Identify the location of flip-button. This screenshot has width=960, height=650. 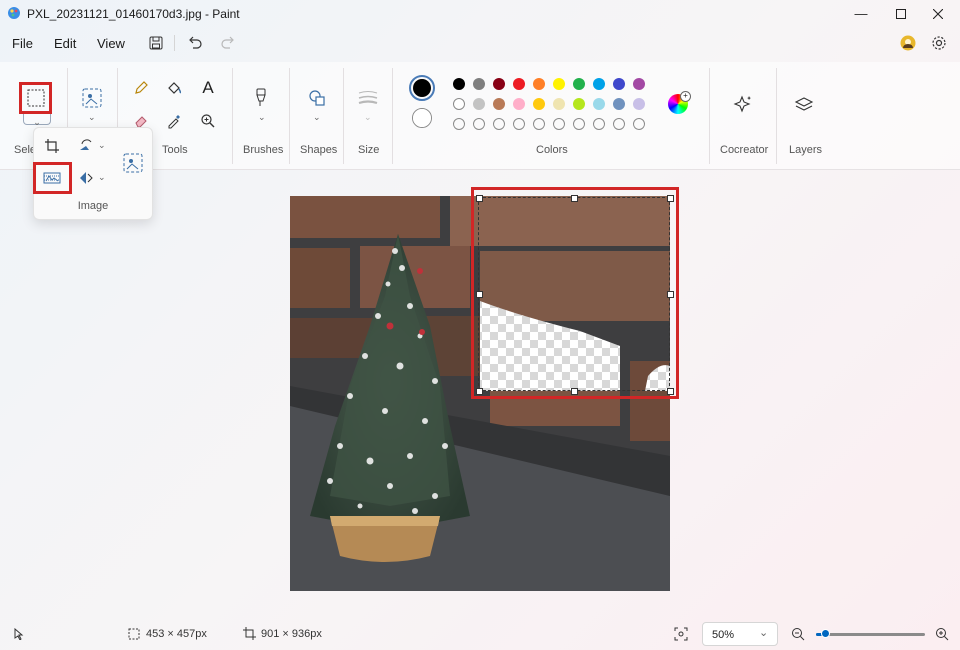
(86, 178).